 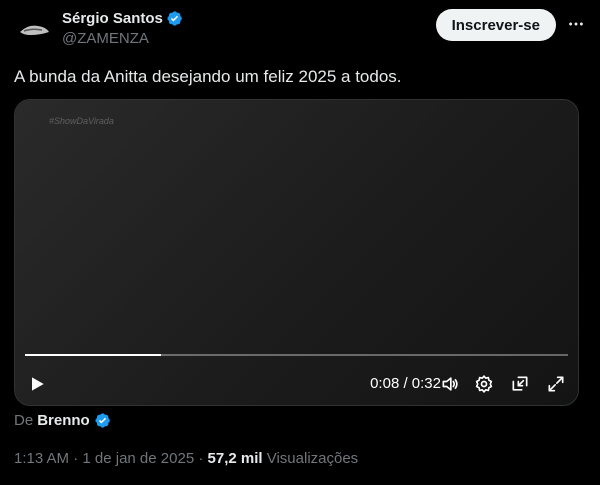 What do you see at coordinates (556, 384) in the screenshot?
I see `fullscreen-icon` at bounding box center [556, 384].